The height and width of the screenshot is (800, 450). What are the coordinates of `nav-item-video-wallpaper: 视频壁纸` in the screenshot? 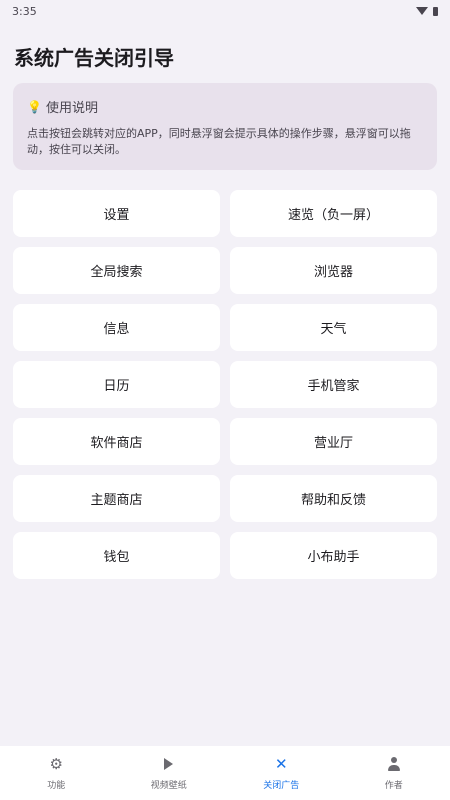 It's located at (169, 773).